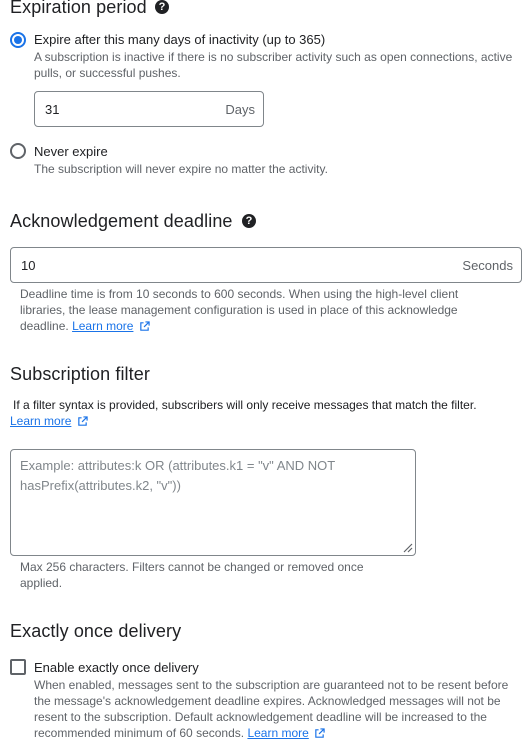 This screenshot has height=755, width=527. Describe the element at coordinates (121, 221) in the screenshot. I see `ack-title: Acknowledgement deadline` at that location.